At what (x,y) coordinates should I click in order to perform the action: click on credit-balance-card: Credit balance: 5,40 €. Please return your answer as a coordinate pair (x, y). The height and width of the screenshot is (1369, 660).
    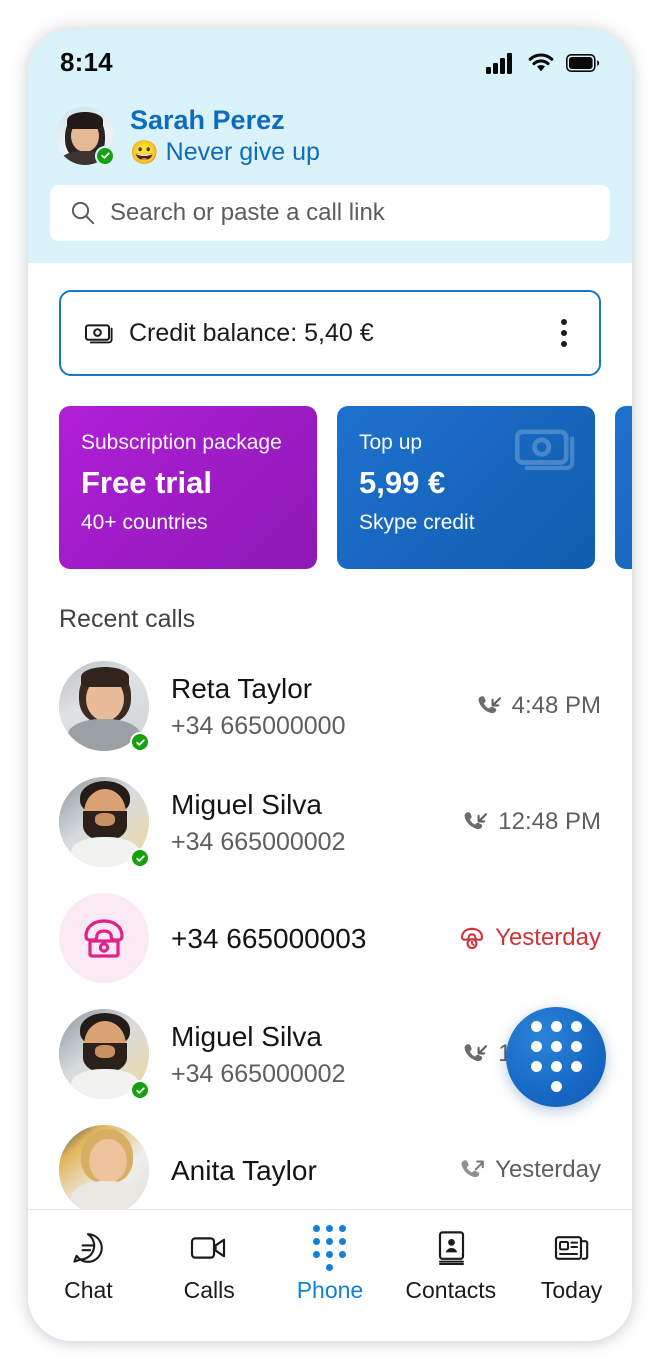
    Looking at the image, I should click on (330, 333).